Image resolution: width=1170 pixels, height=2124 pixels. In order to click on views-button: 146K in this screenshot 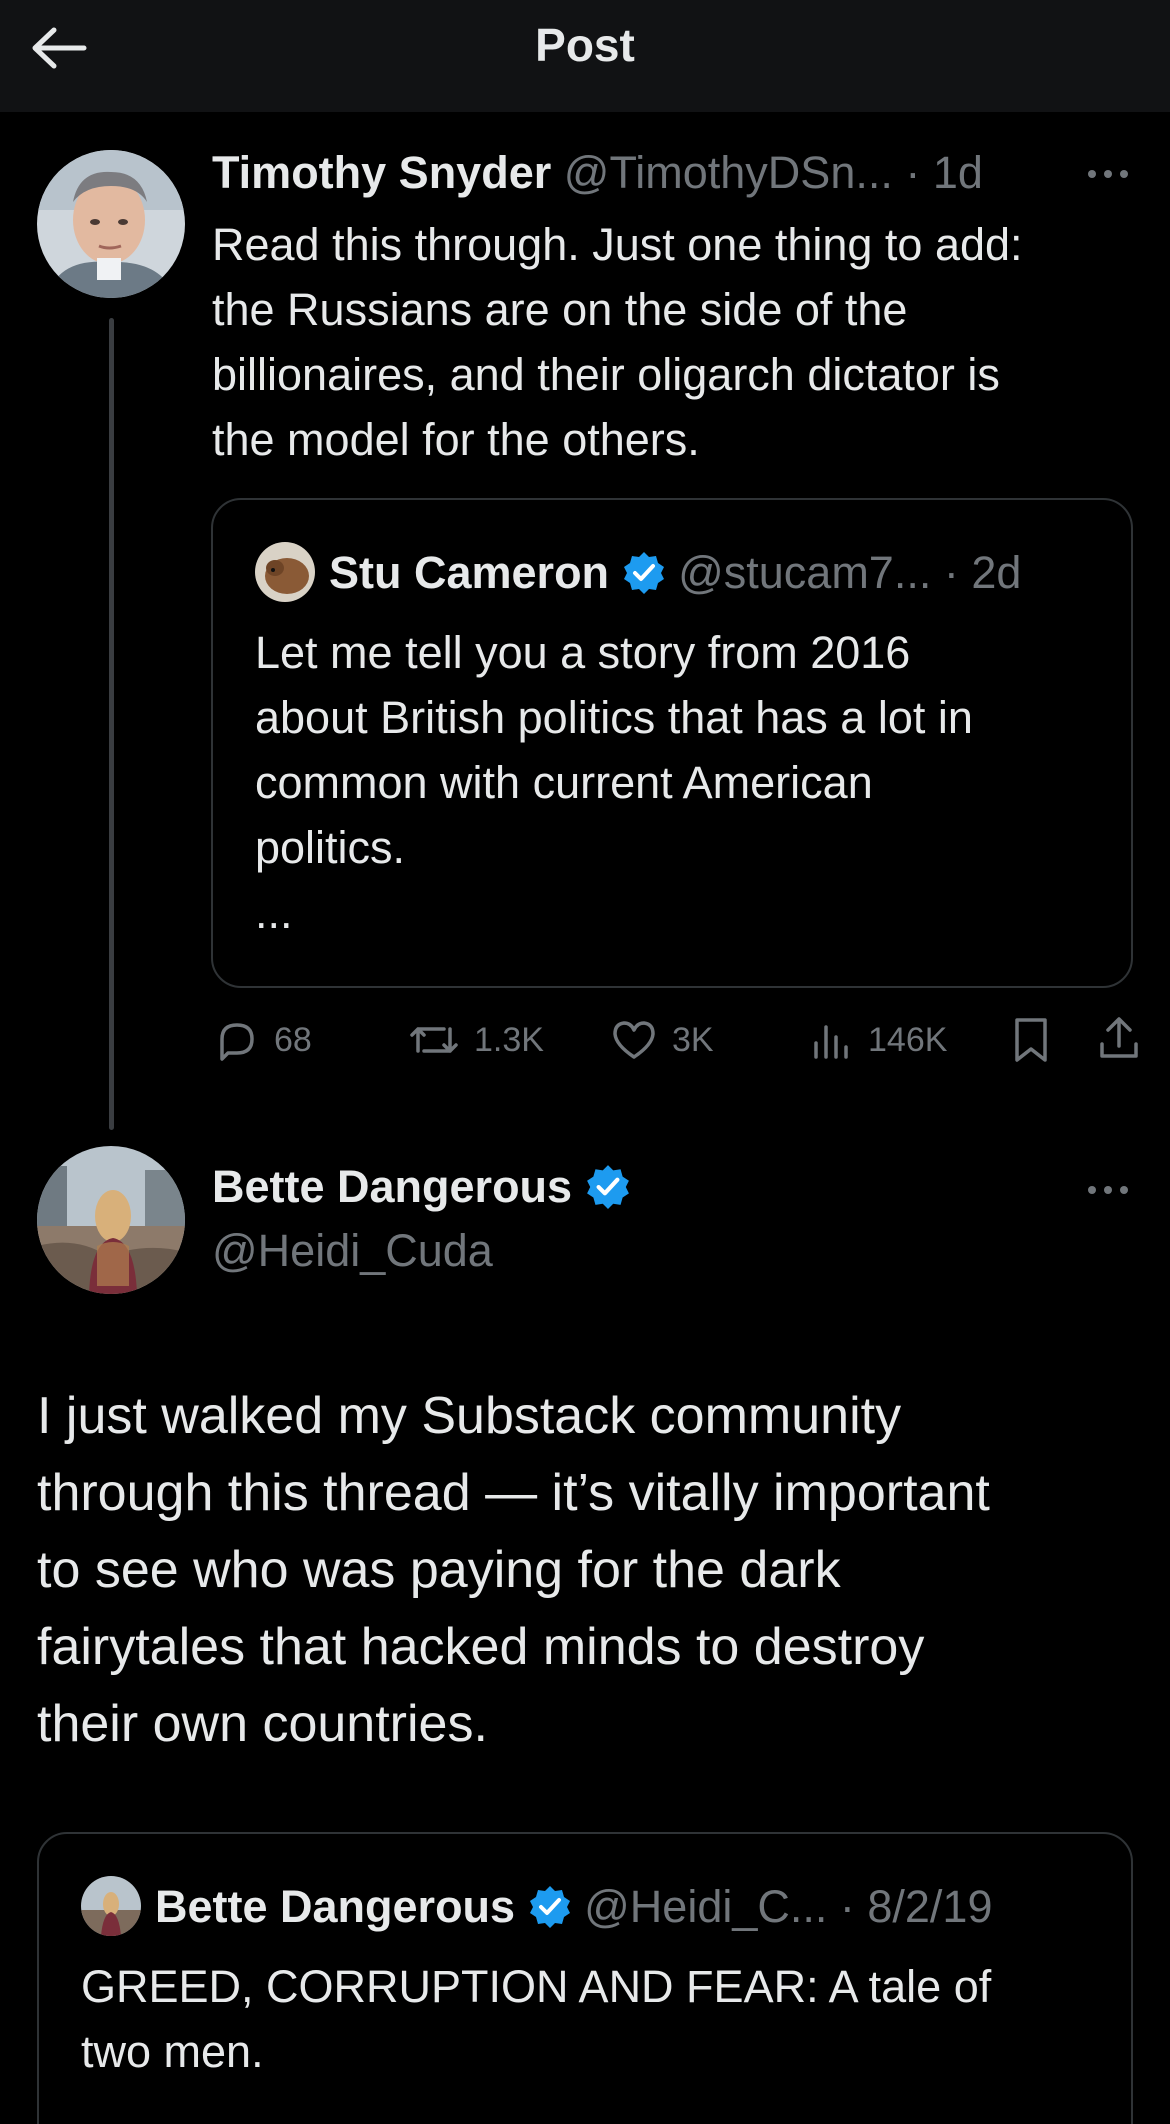, I will do `click(877, 1040)`.